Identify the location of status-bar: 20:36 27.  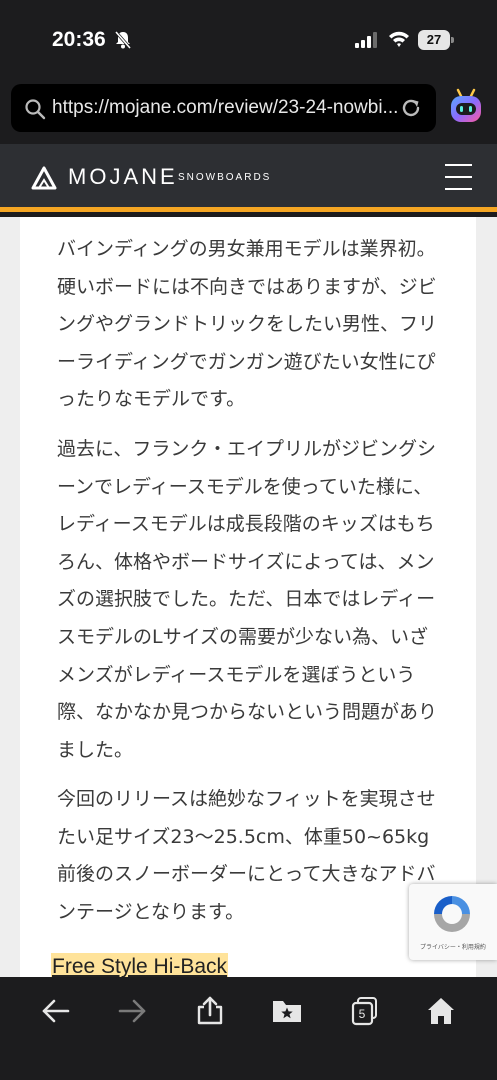
(248, 40).